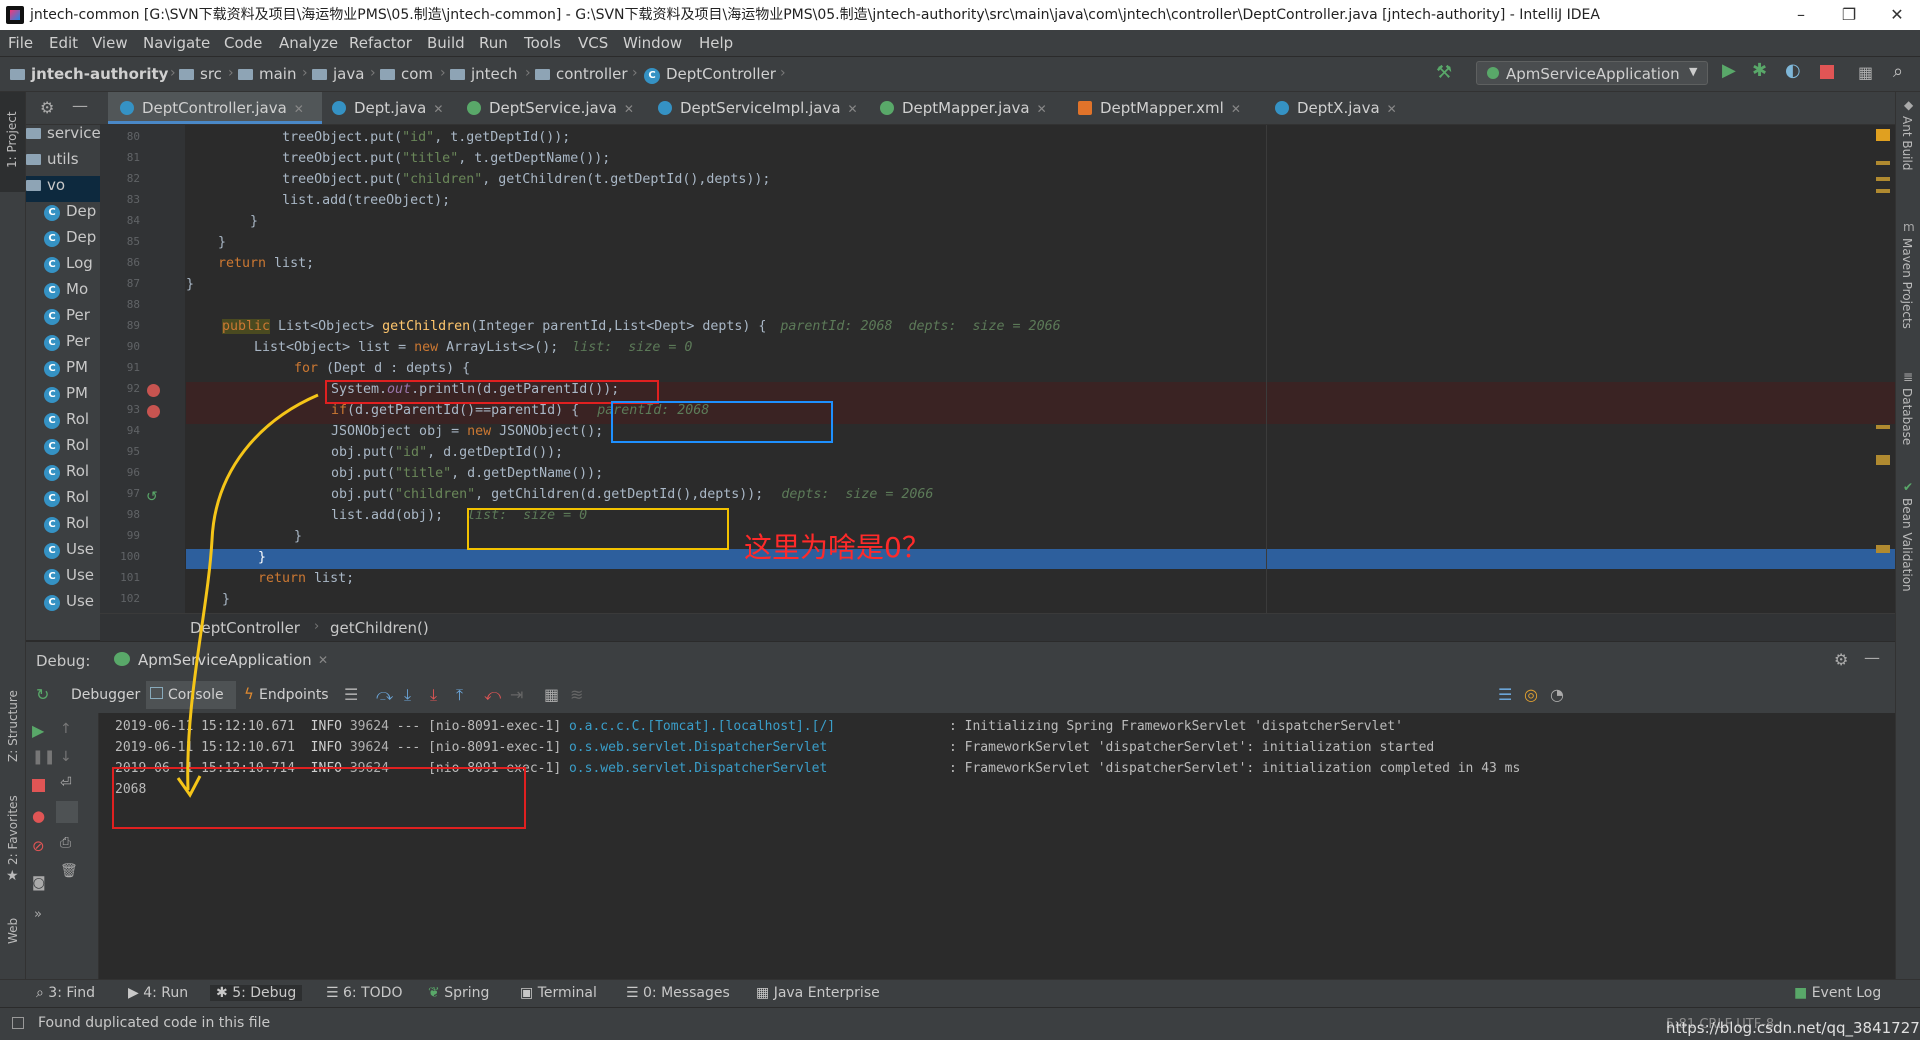 This screenshot has width=1920, height=1040. I want to click on debug-bug-icon: ✱, so click(224, 993).